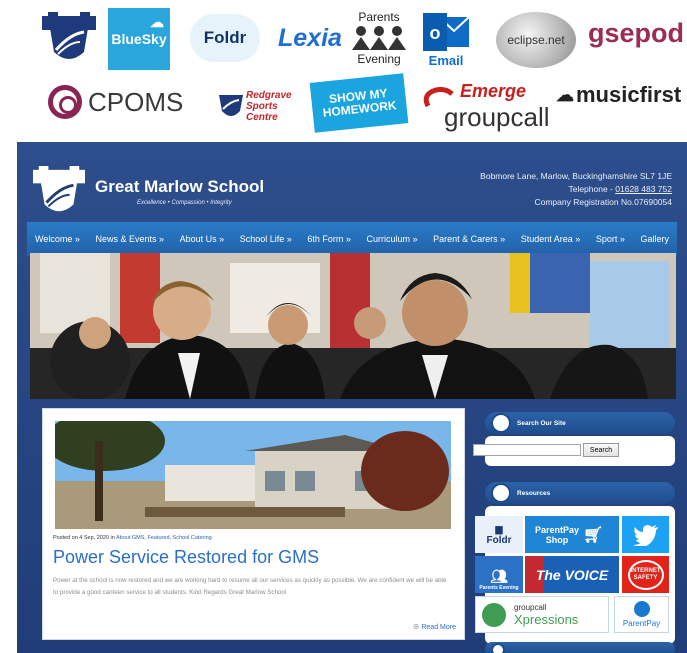 This screenshot has height=653, width=687. Describe the element at coordinates (329, 239) in the screenshot. I see `nav-6th-form: 6th Form »` at that location.